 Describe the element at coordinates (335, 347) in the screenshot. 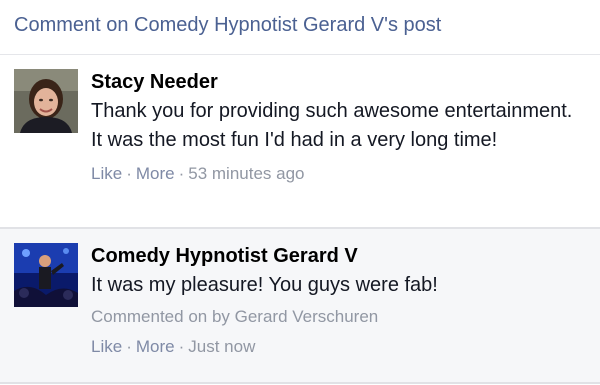

I see `comment-actions: Like · More · Just now` at that location.